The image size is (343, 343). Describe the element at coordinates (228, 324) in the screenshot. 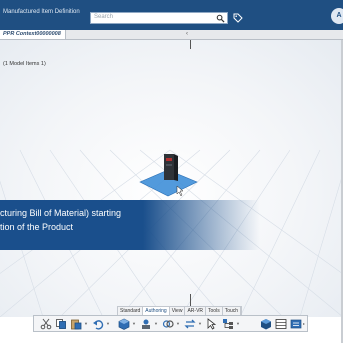

I see `structure-icon` at that location.